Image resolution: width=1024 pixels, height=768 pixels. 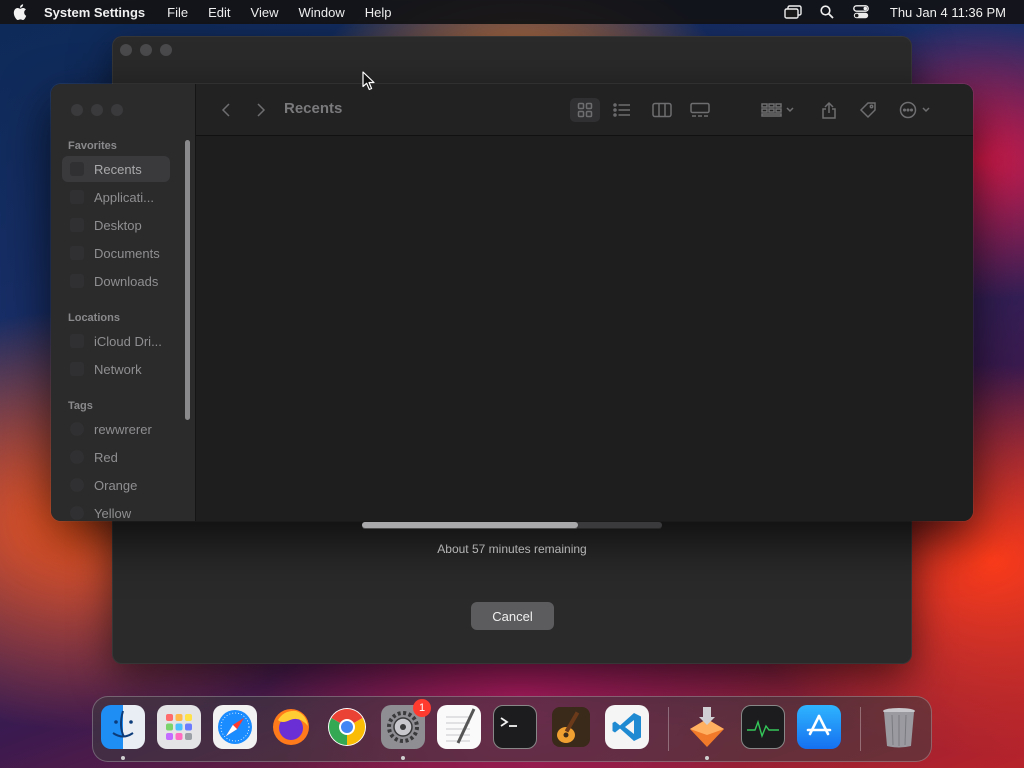 What do you see at coordinates (627, 727) in the screenshot?
I see `dock-vscode` at bounding box center [627, 727].